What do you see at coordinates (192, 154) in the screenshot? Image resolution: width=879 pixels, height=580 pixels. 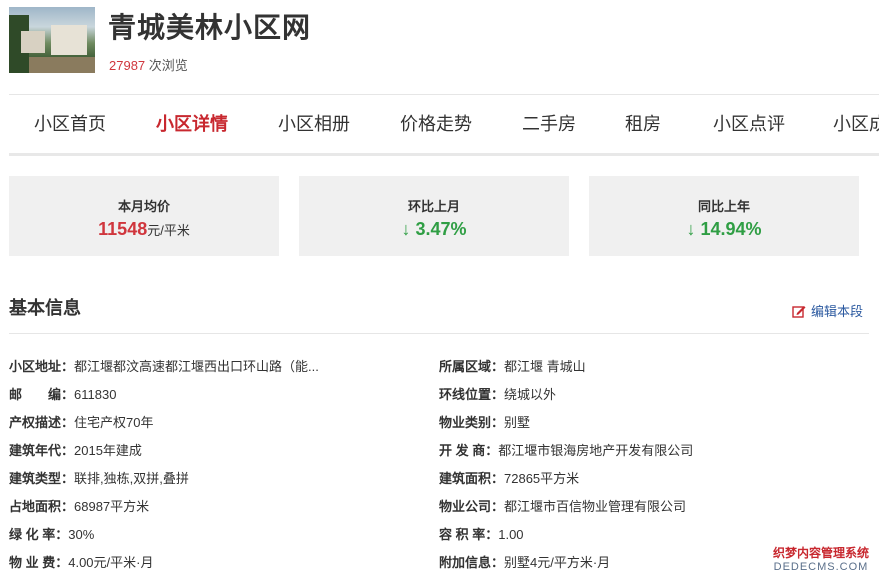 I see `active-tab-underline` at bounding box center [192, 154].